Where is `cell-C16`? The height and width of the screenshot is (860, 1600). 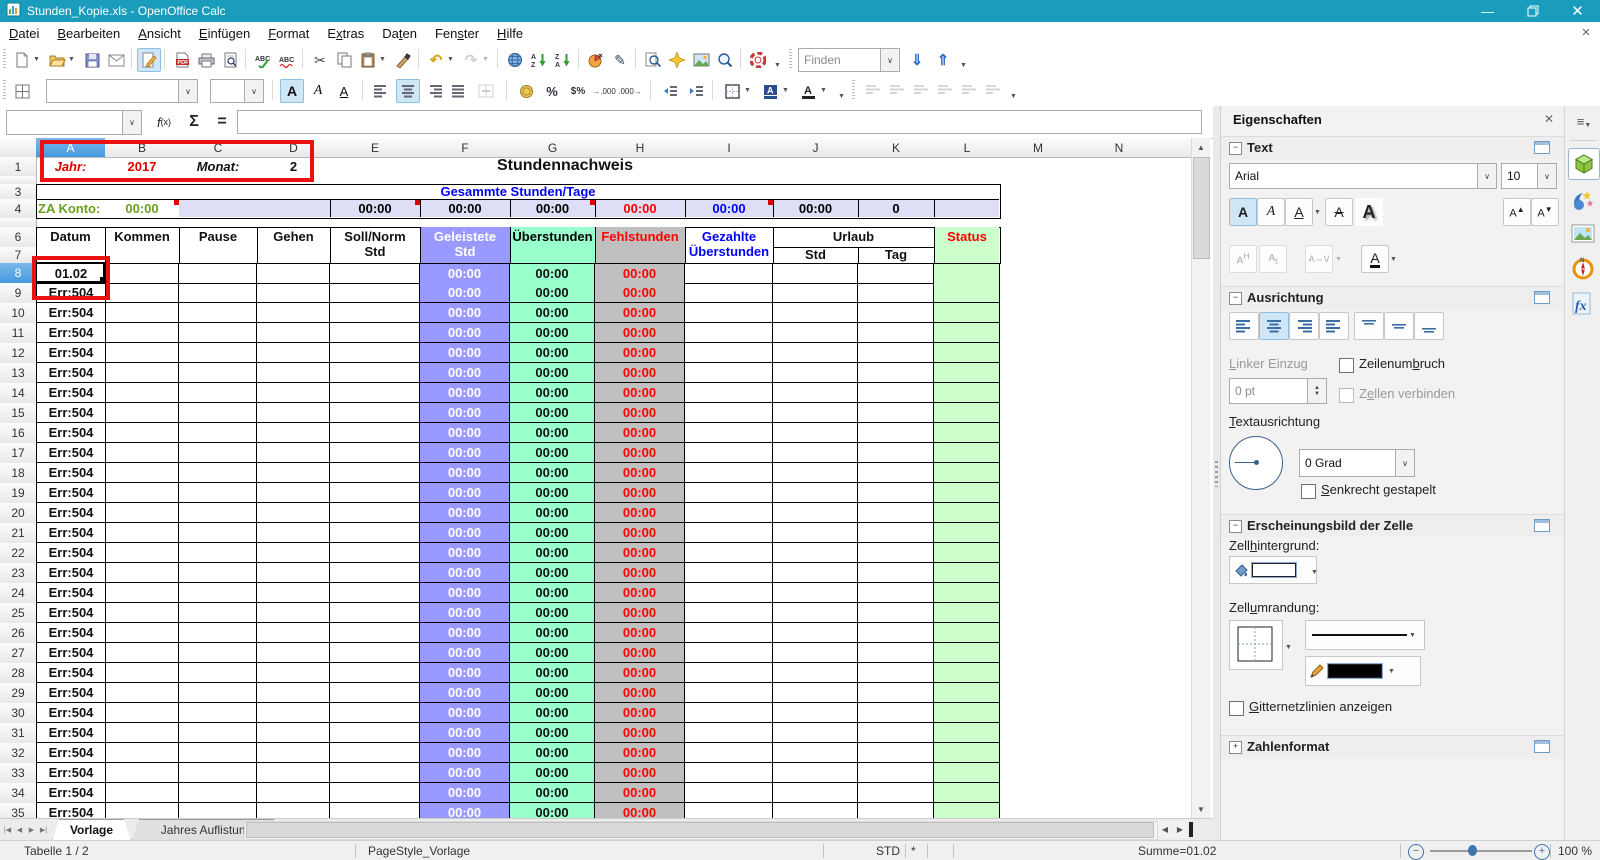
cell-C16 is located at coordinates (218, 433).